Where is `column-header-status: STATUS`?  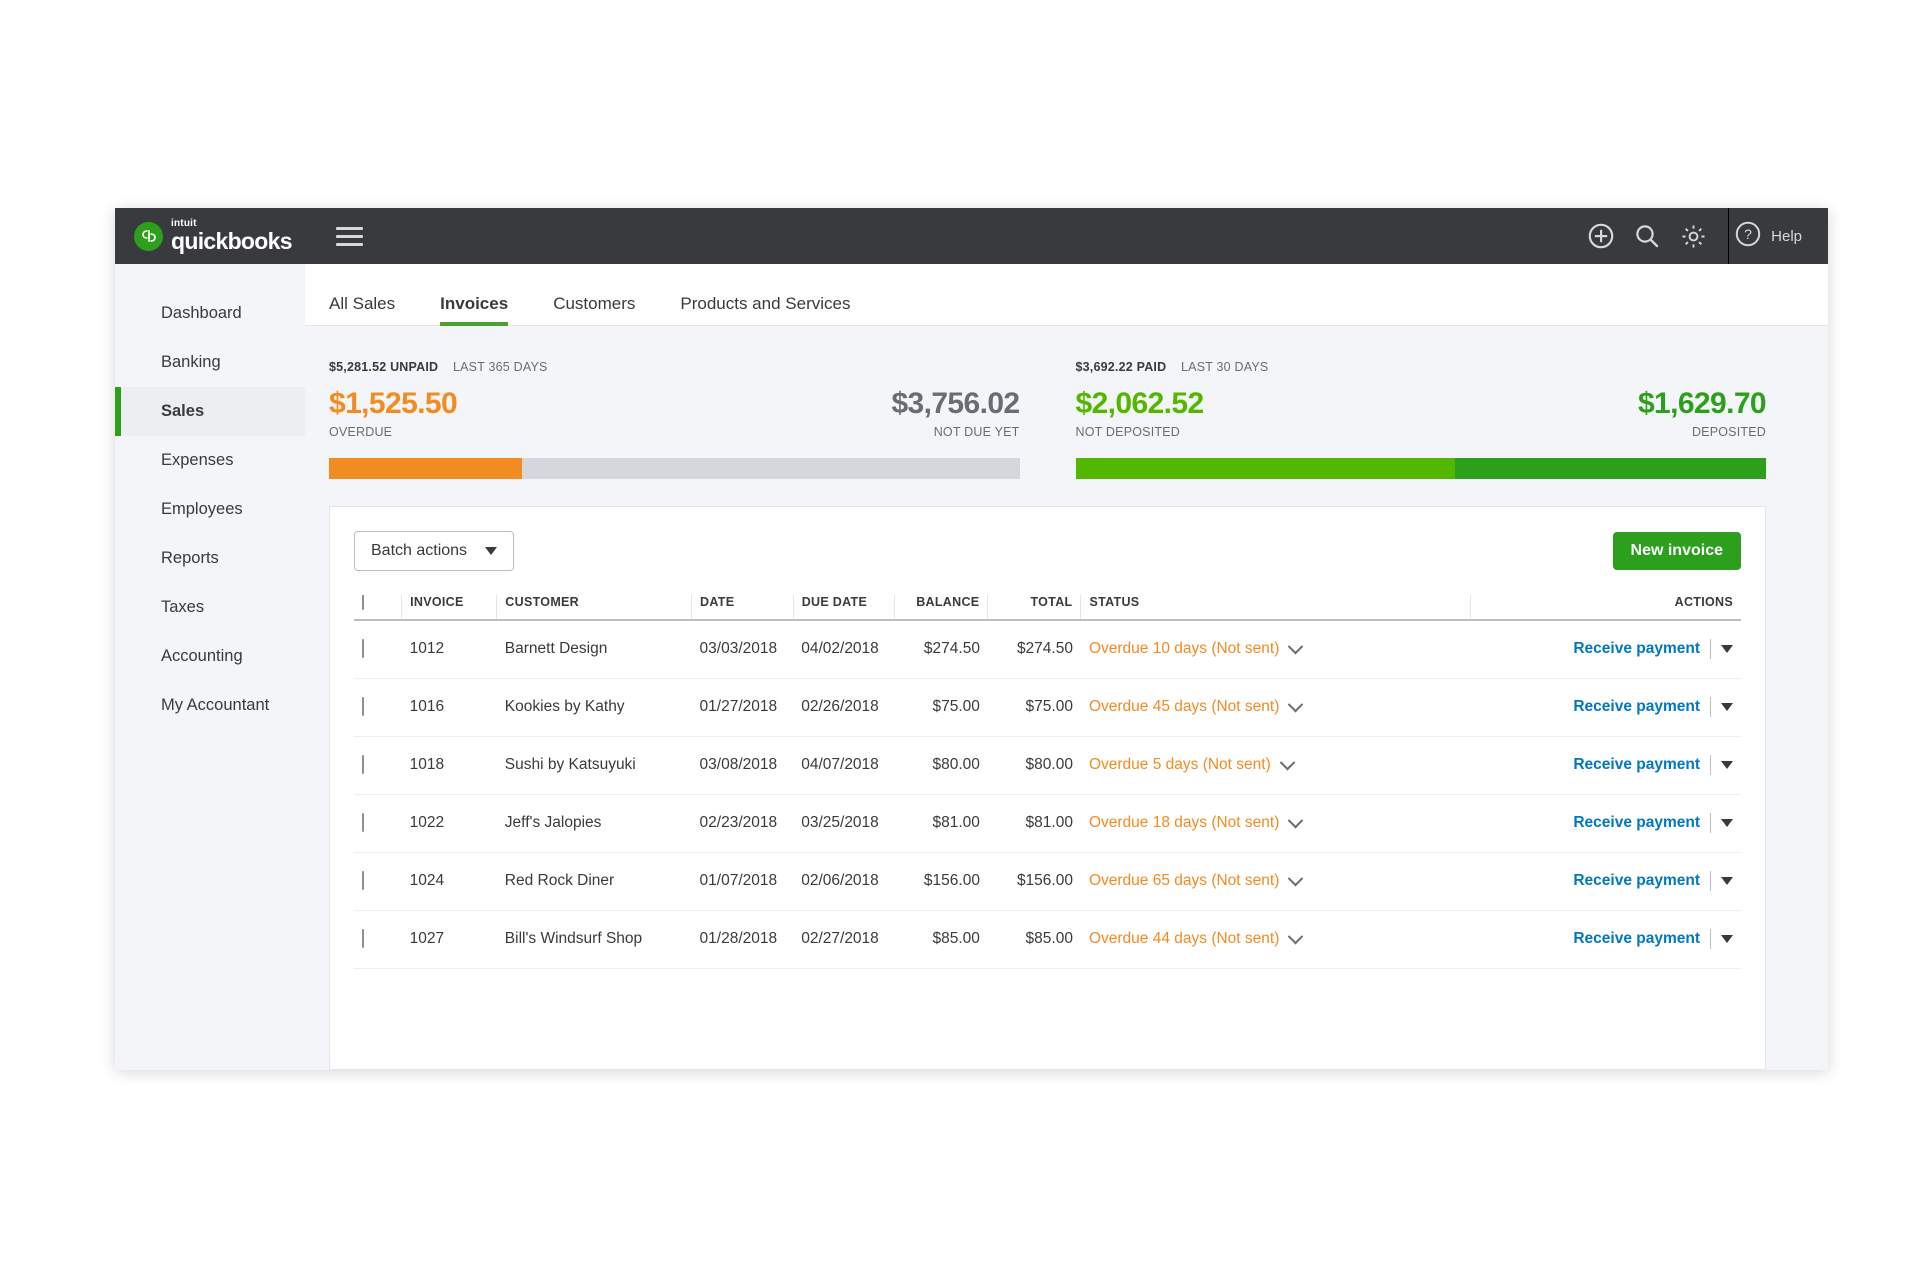
column-header-status: STATUS is located at coordinates (1275, 607).